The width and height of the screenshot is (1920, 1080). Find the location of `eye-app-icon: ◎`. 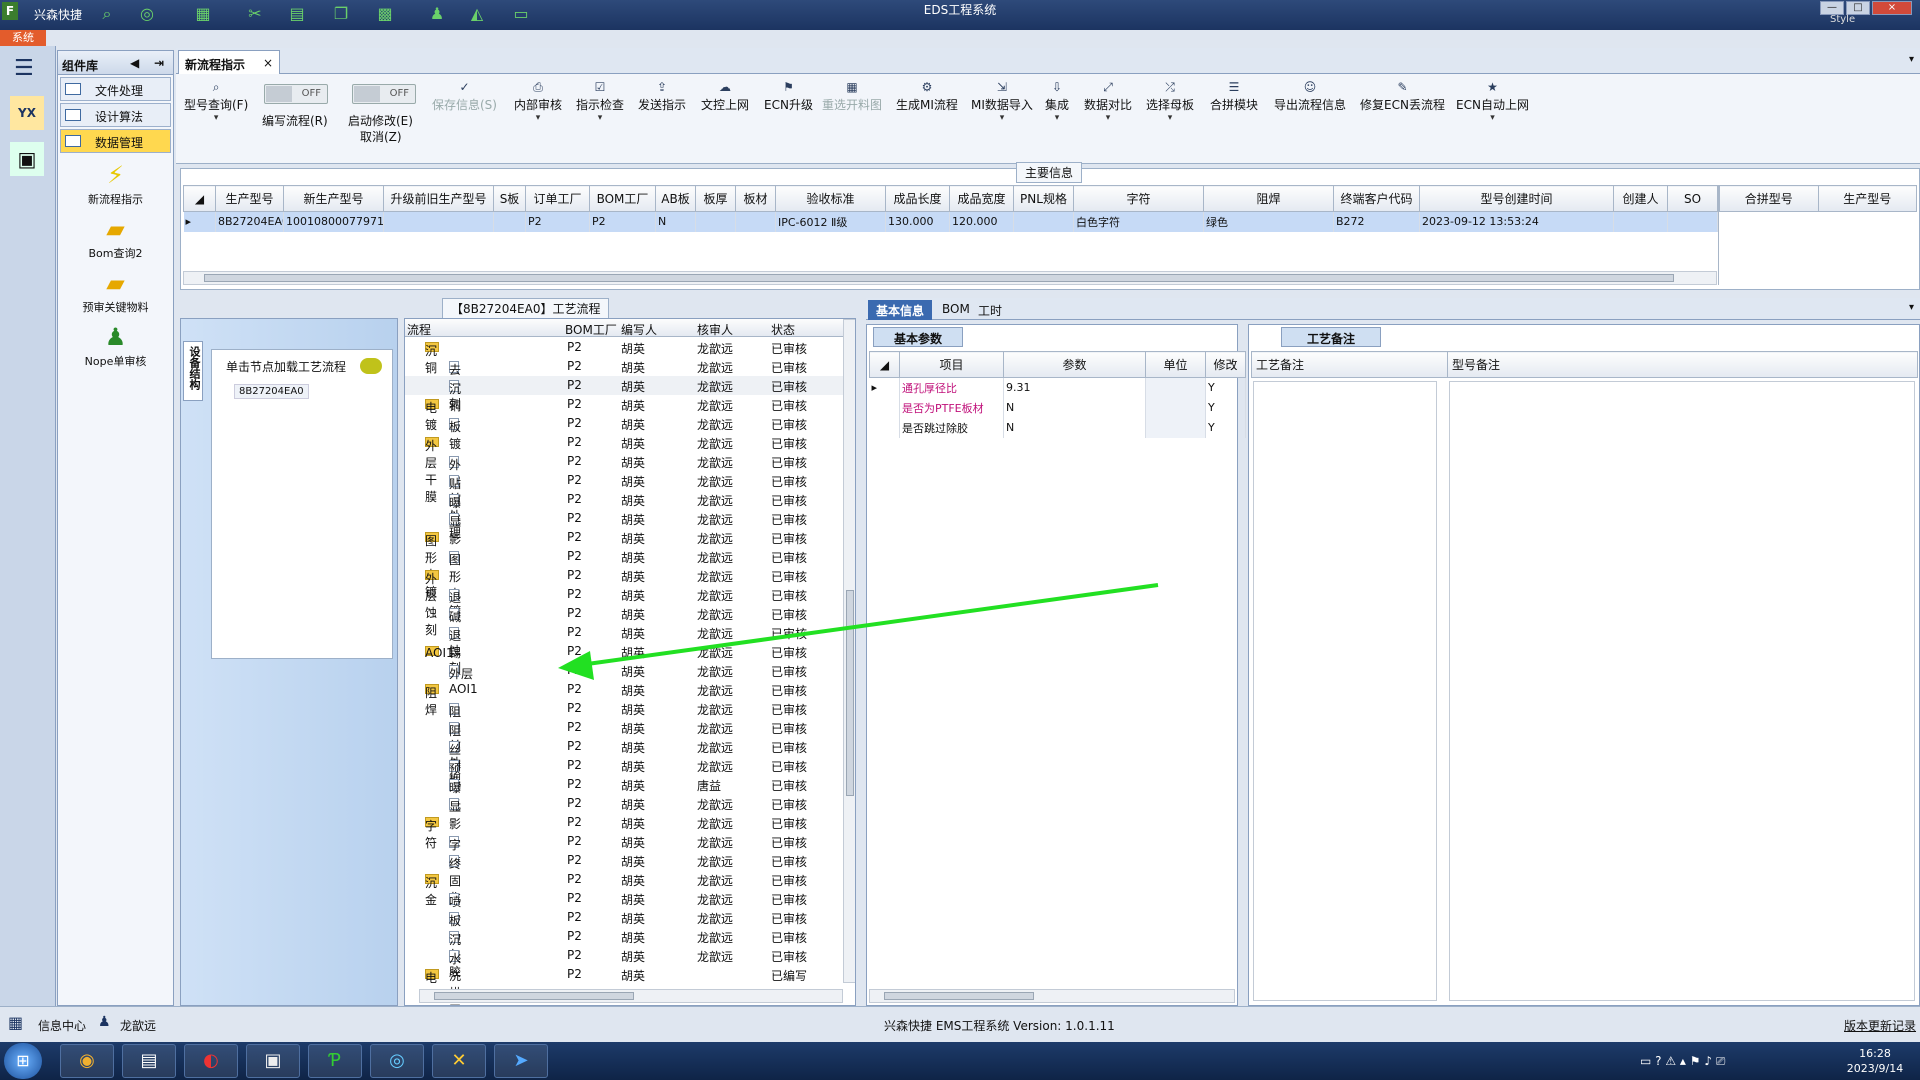

eye-app-icon: ◎ is located at coordinates (397, 1061).